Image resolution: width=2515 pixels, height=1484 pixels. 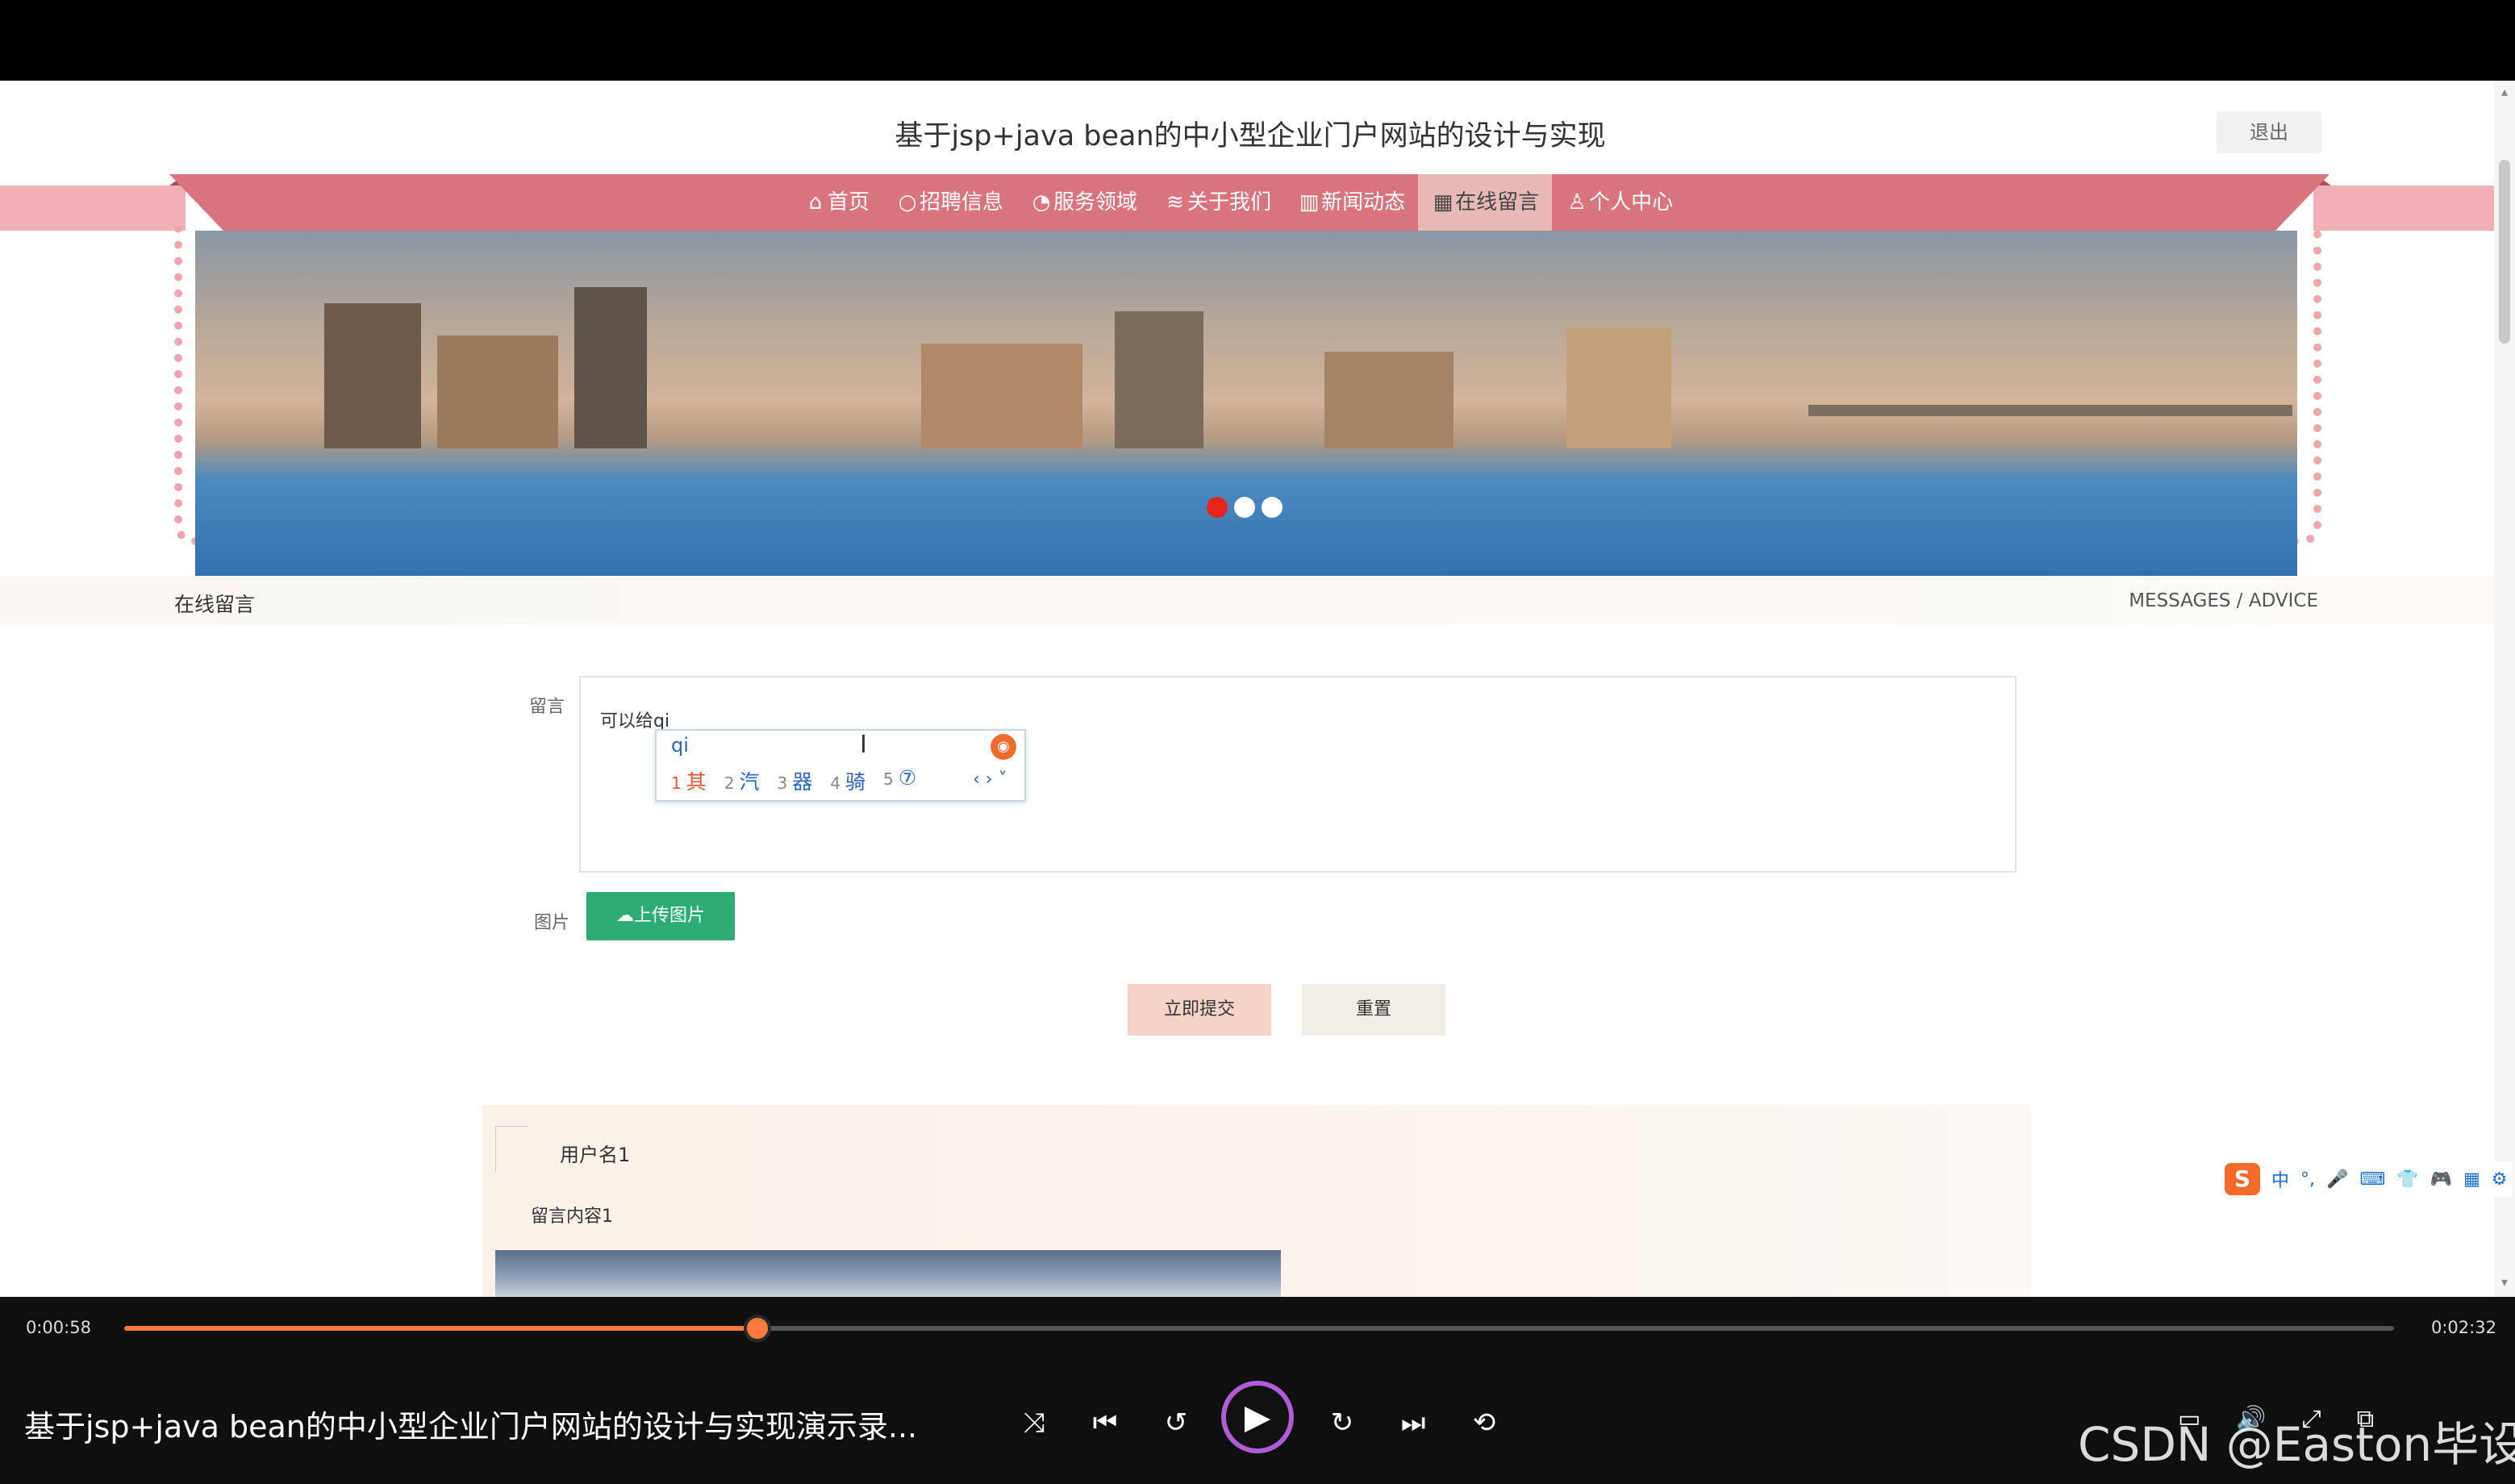 I want to click on comment-image, so click(x=888, y=1274).